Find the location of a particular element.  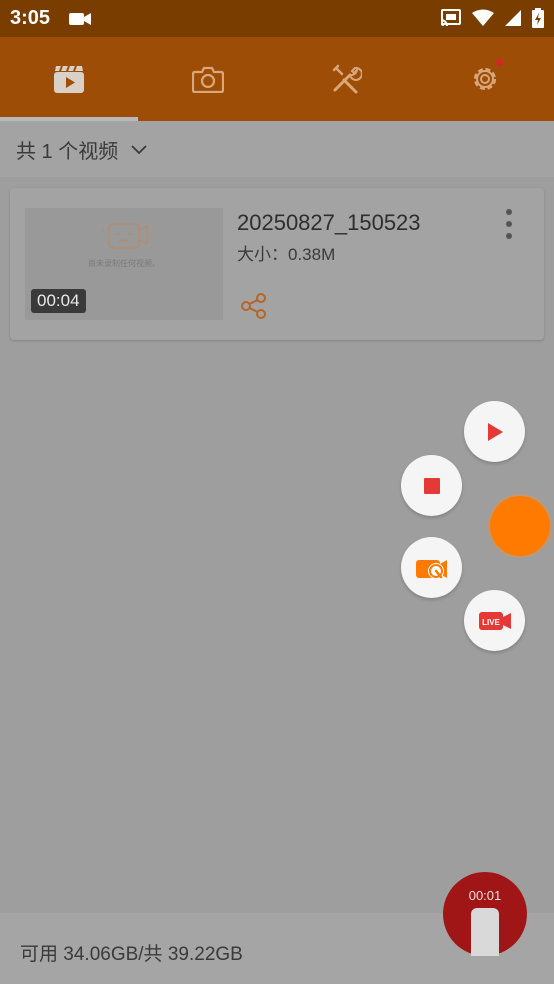

camera-tools-button is located at coordinates (431, 567).